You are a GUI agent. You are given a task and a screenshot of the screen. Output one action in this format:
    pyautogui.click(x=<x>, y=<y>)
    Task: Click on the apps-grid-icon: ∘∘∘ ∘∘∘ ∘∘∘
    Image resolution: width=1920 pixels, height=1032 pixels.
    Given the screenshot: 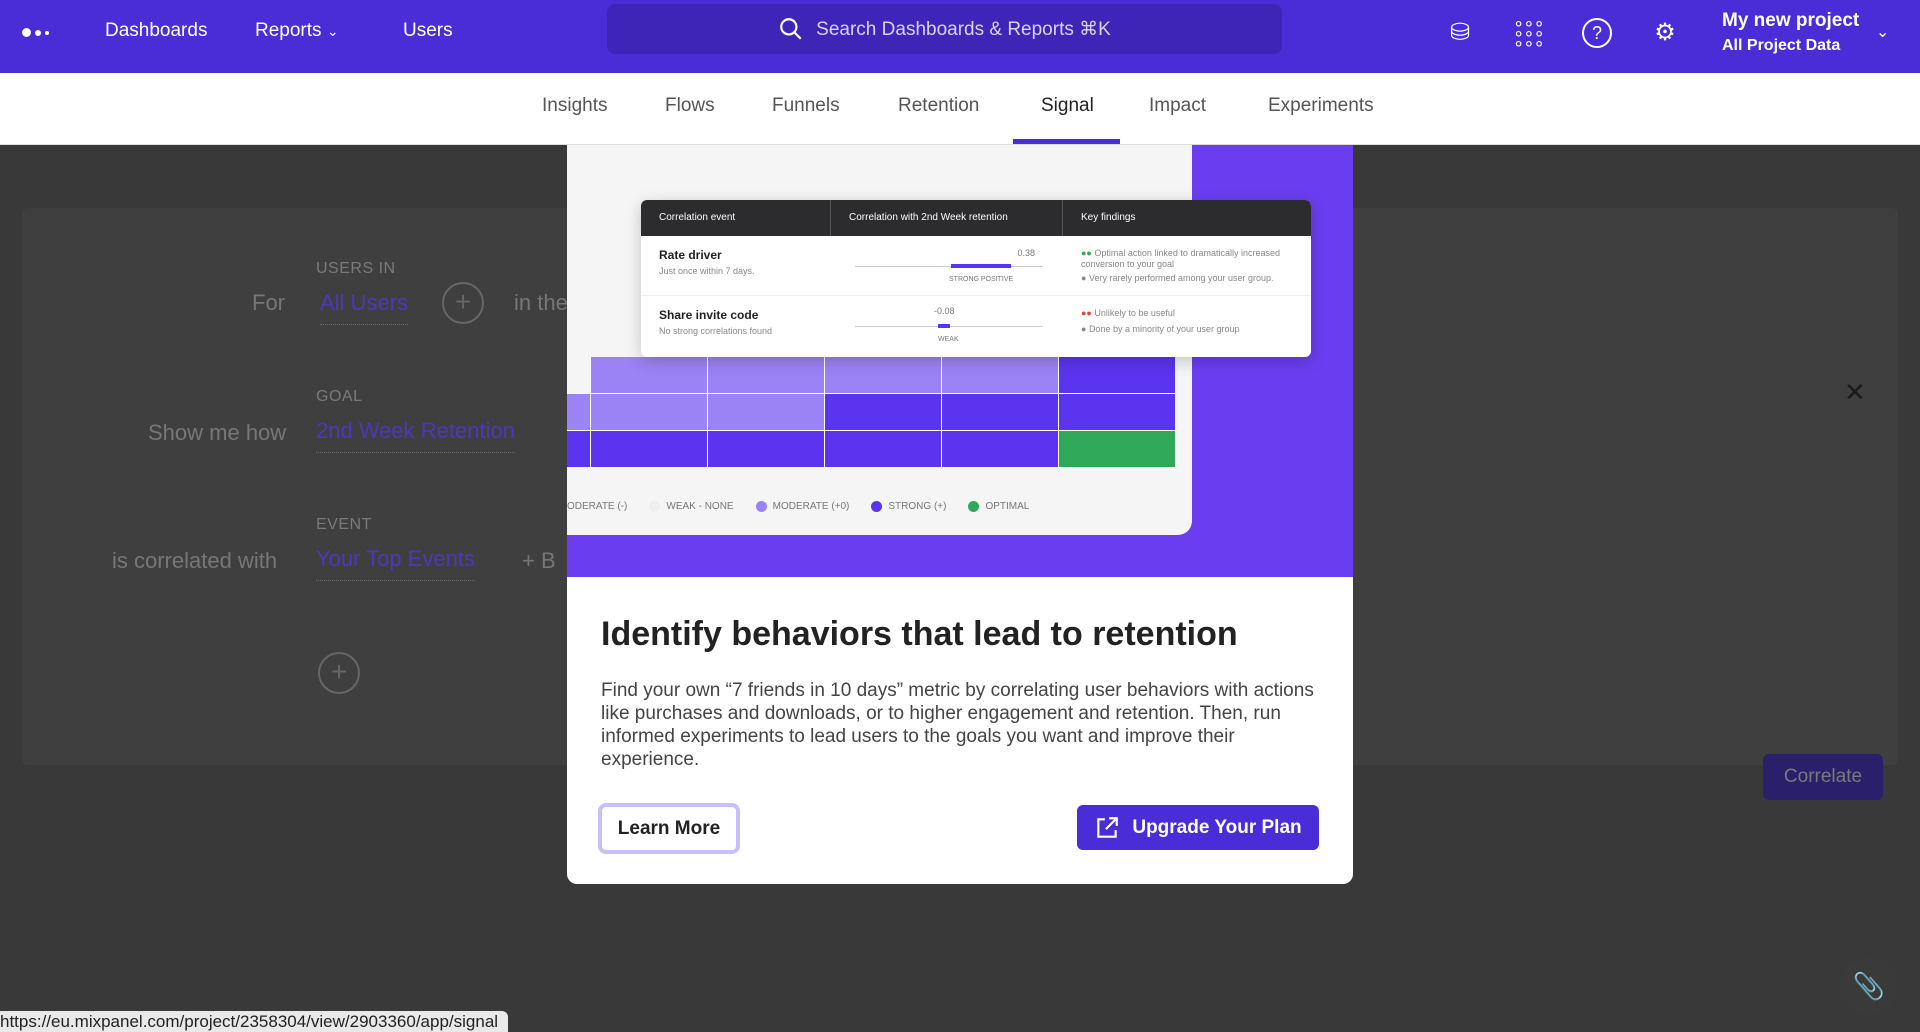 What is the action you would take?
    pyautogui.click(x=1529, y=33)
    